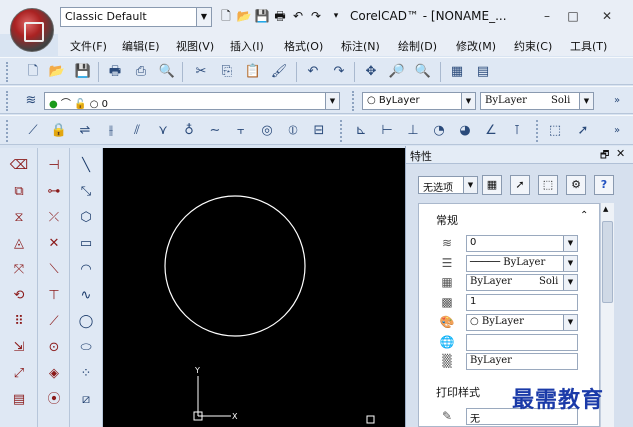 The image size is (633, 427). Describe the element at coordinates (448, 185) in the screenshot. I see `selection-select: 无选项 ▼` at that location.